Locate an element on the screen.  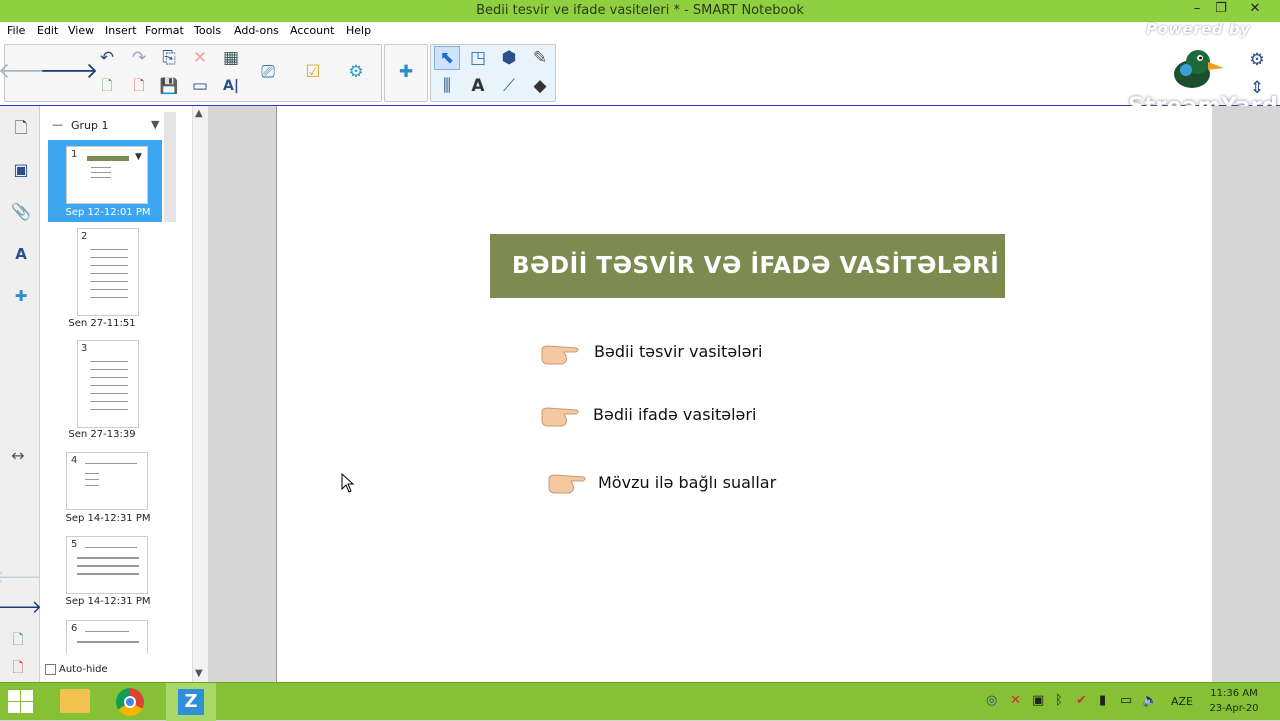
save-icon: 💾 is located at coordinates (169, 86).